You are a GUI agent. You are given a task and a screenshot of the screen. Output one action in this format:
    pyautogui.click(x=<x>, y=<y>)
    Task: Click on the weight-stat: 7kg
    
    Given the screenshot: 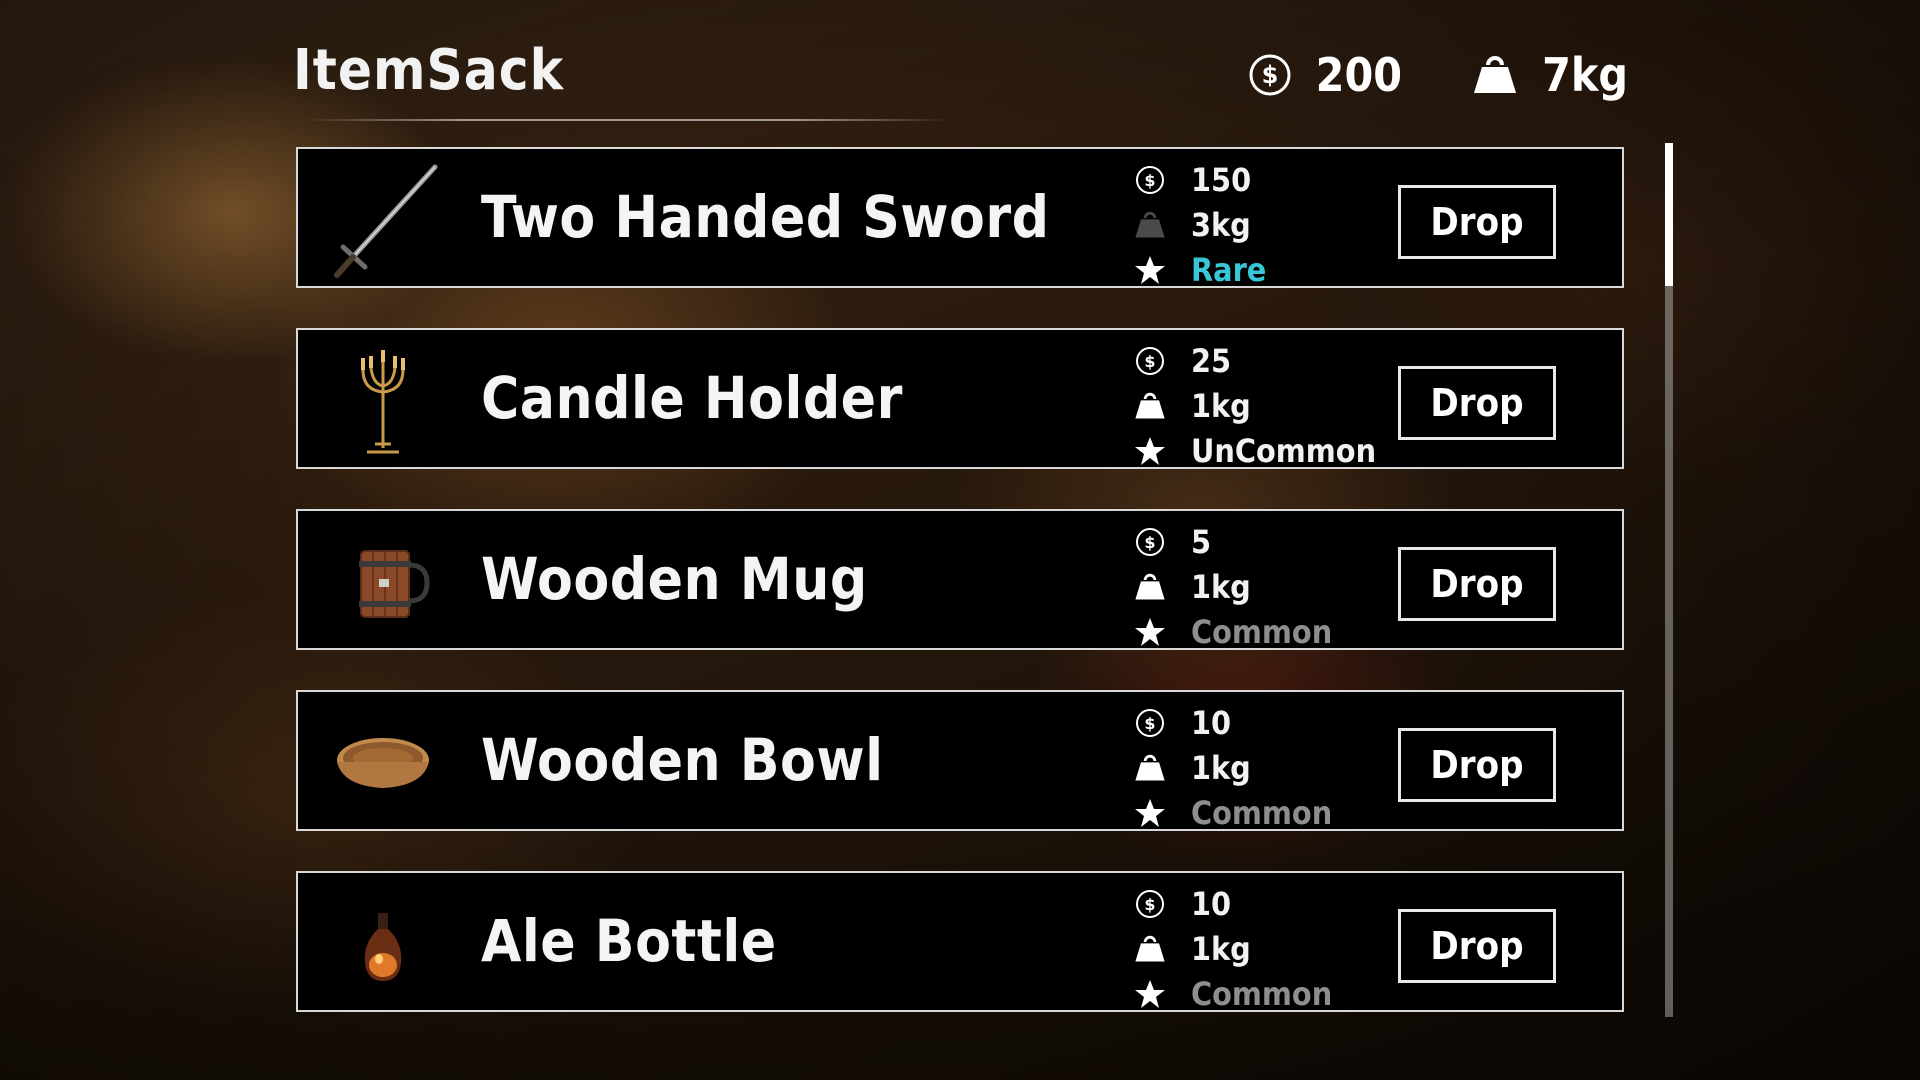 What is the action you would take?
    pyautogui.click(x=1550, y=75)
    